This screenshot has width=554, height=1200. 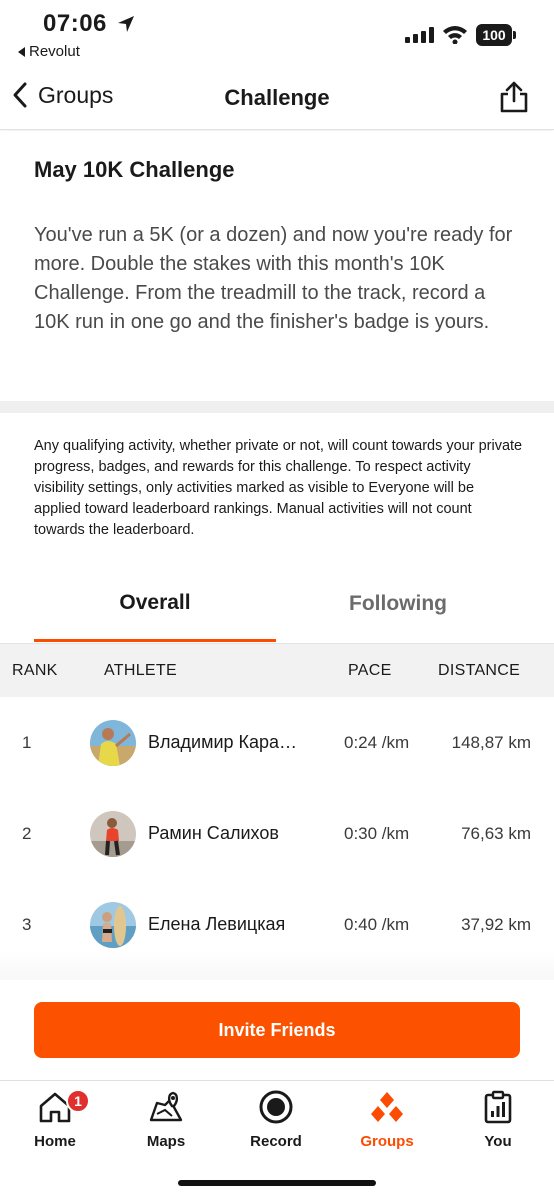 I want to click on tab-groups: Groups, so click(x=387, y=1124).